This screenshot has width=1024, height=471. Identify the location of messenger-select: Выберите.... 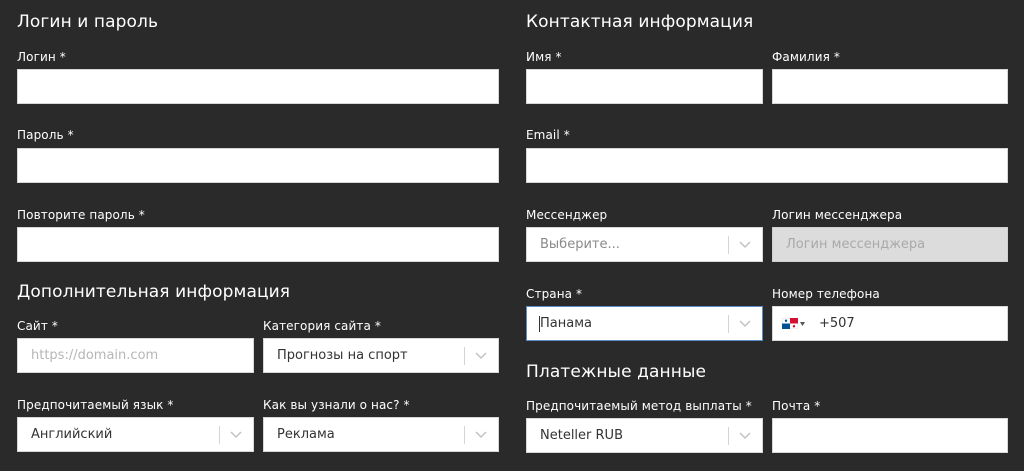
(644, 244).